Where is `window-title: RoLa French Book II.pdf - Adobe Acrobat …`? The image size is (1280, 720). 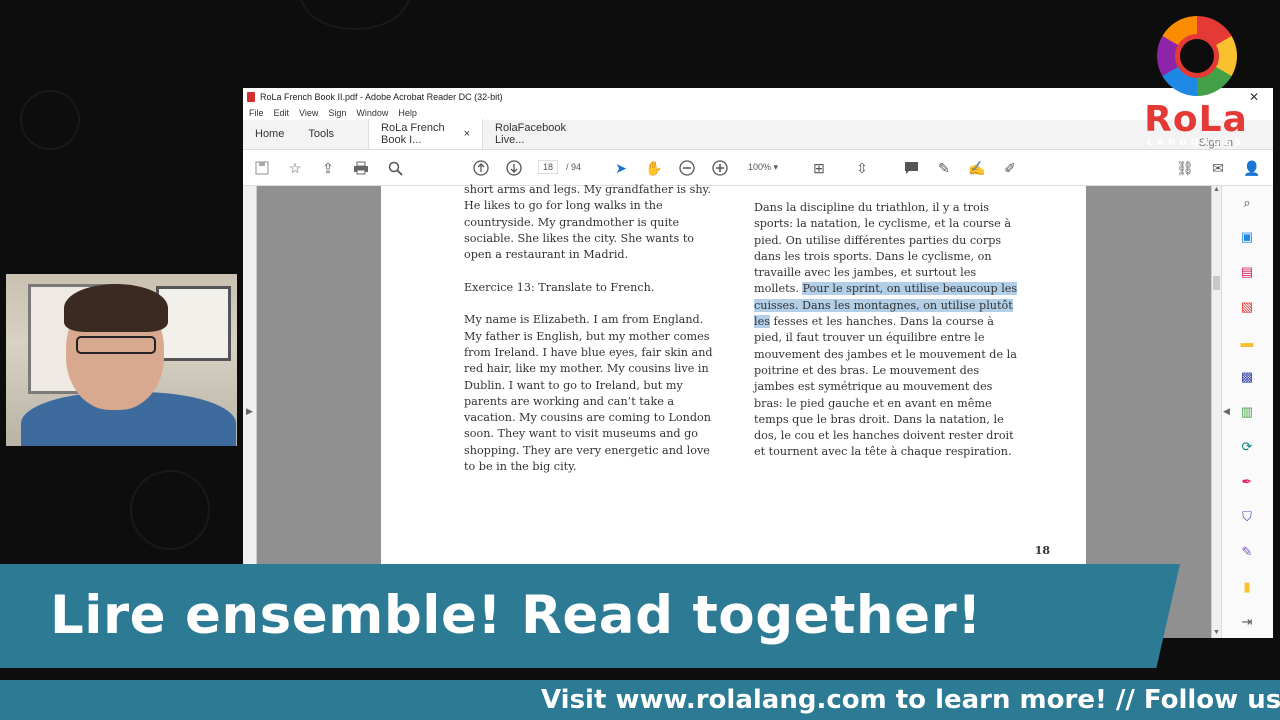 window-title: RoLa French Book II.pdf - Adobe Acrobat … is located at coordinates (381, 96).